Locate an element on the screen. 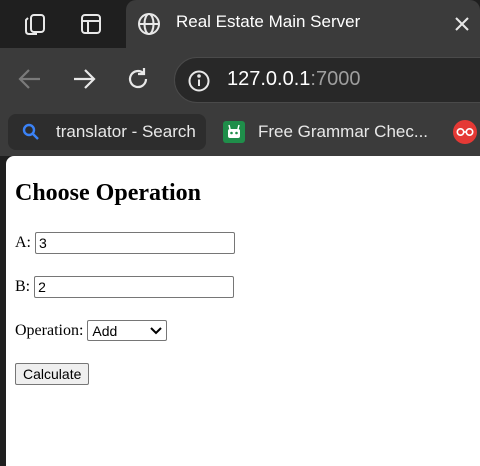 This screenshot has height=466, width=480. bookmark-translator: translator - Search is located at coordinates (107, 132).